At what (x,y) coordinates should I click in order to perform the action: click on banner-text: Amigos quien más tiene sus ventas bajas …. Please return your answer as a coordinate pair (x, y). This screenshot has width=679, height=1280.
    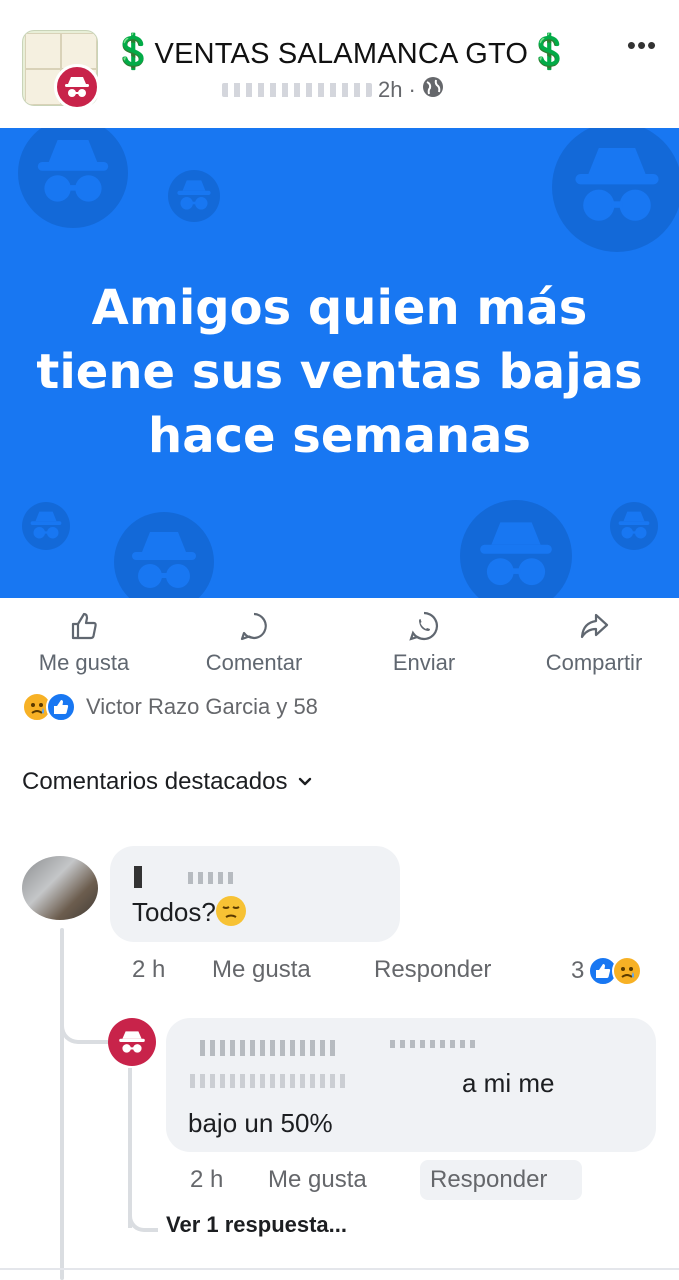
    Looking at the image, I should click on (339, 372).